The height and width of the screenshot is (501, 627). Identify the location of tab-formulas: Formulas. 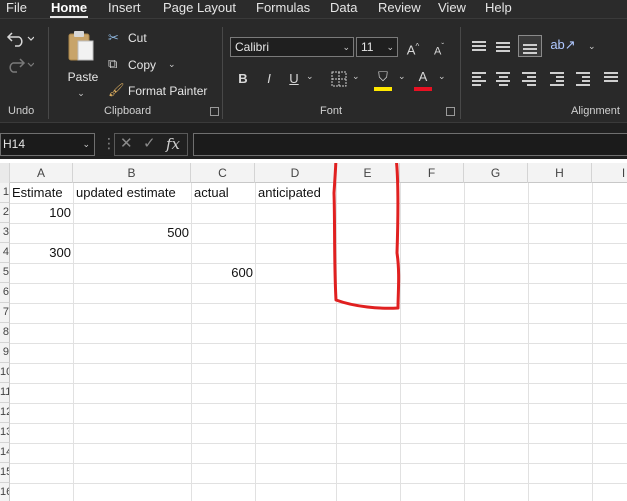
(283, 9).